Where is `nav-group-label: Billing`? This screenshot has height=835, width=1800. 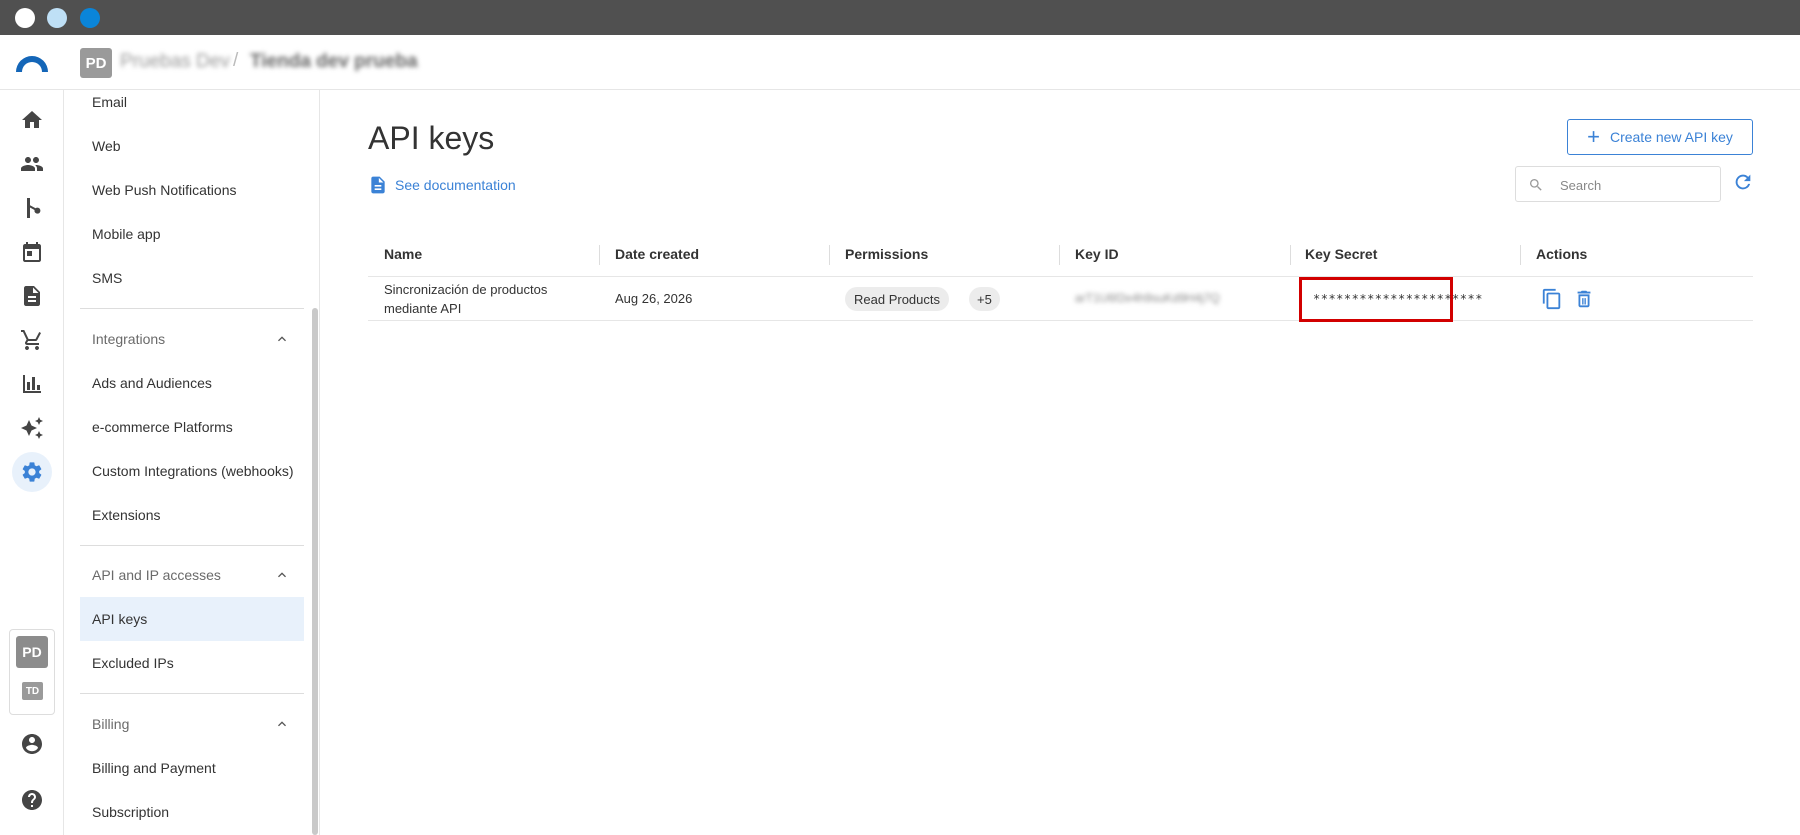
nav-group-label: Billing is located at coordinates (111, 724).